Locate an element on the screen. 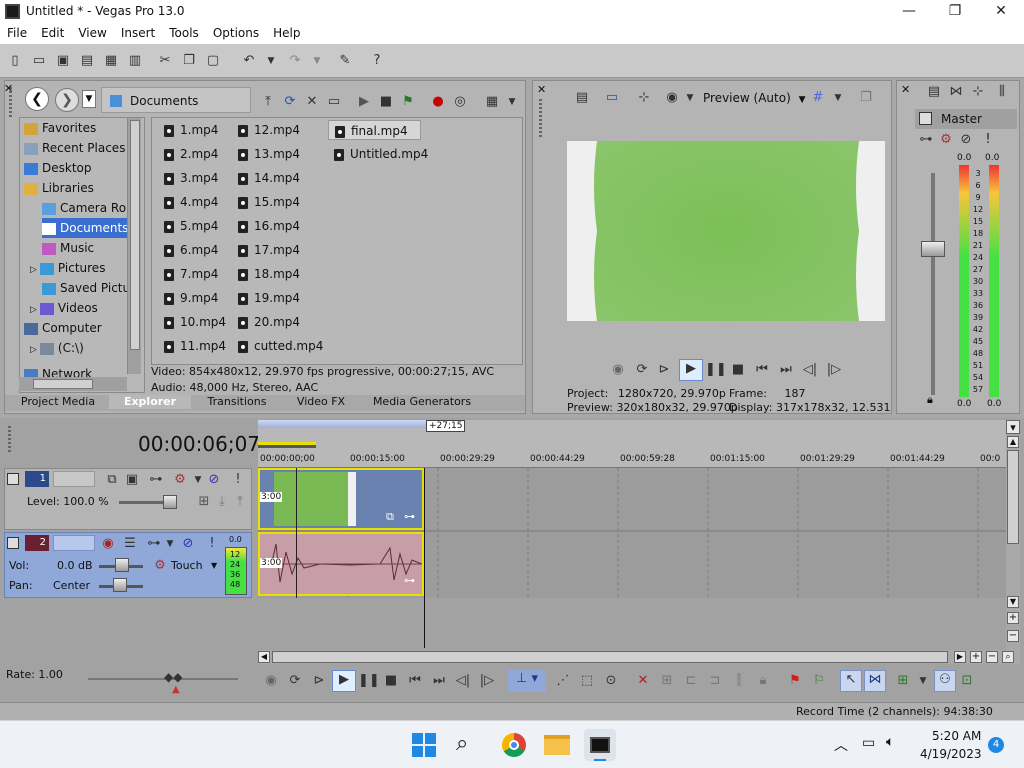 Image resolution: width=1024 pixels, height=768 pixels. go-to-end-icon: ⏭ is located at coordinates (439, 681).